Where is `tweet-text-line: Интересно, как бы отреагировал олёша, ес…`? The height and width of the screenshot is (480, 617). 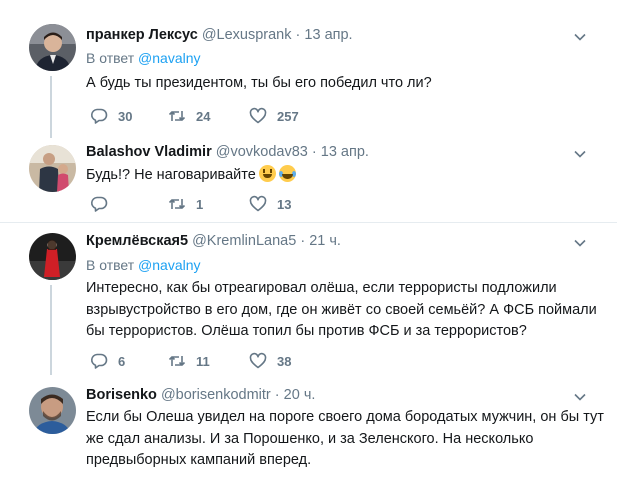
tweet-text-line: Интересно, как бы отреагировал олёша, ес… is located at coordinates (321, 288).